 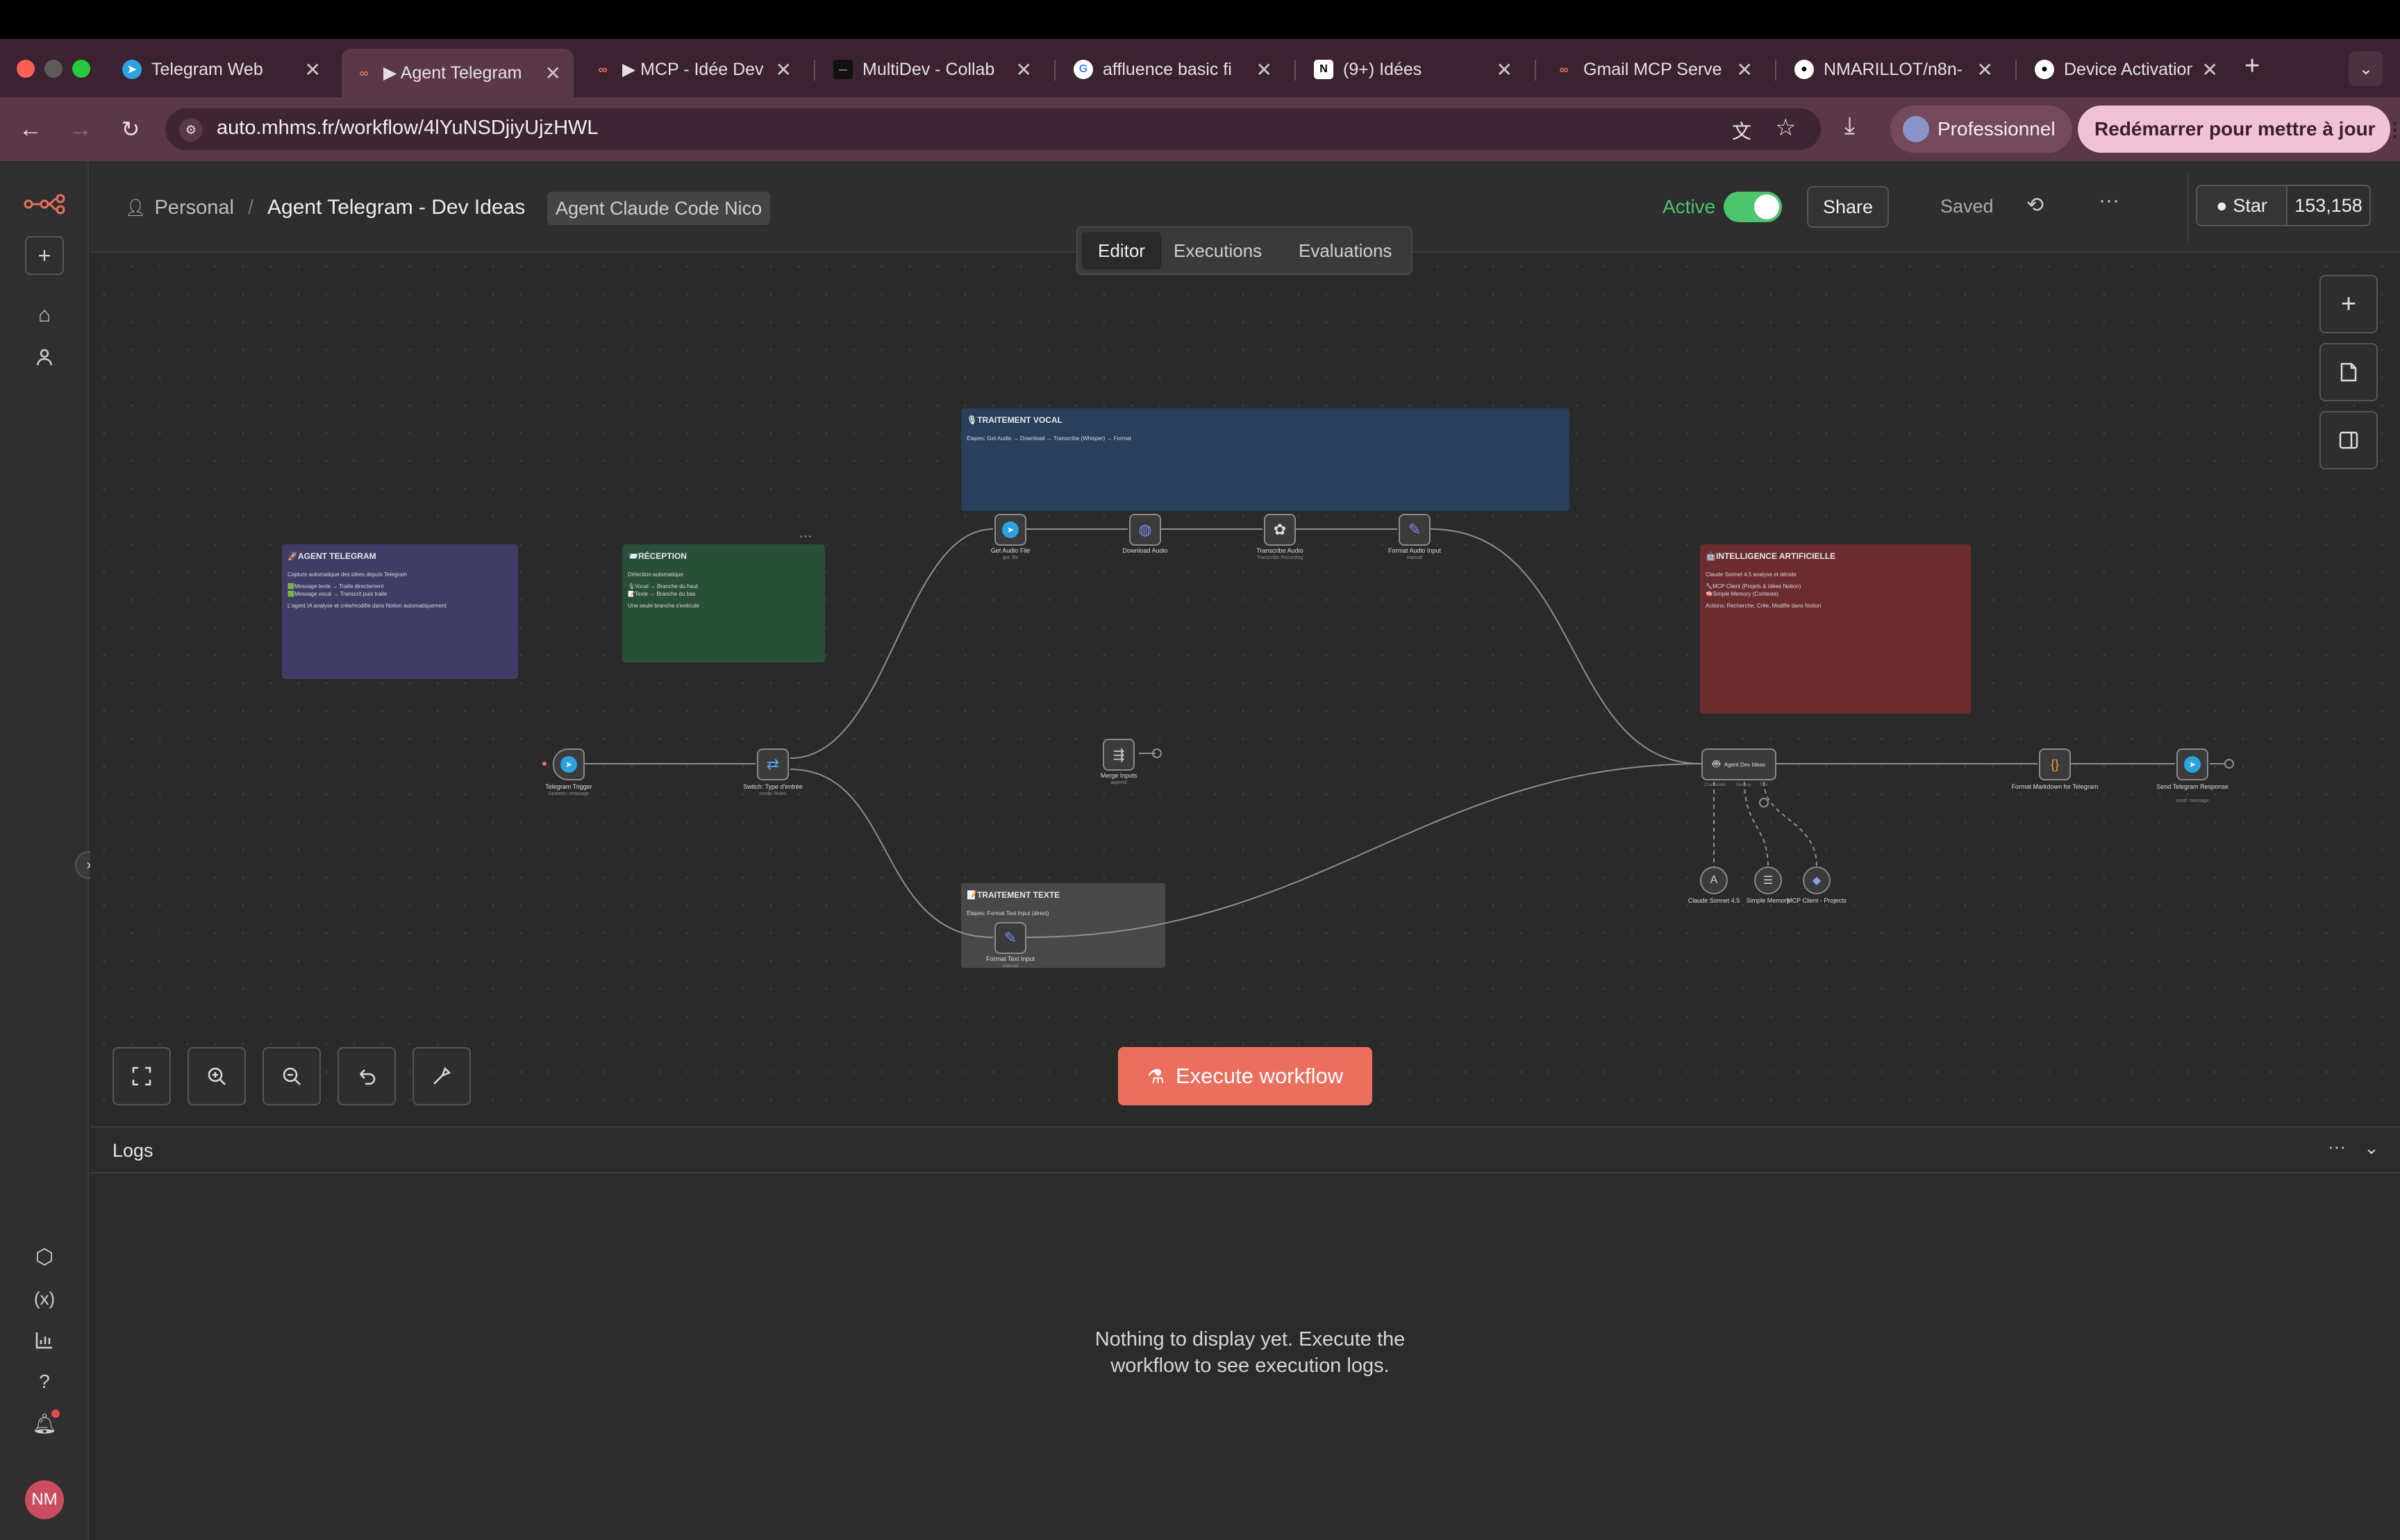 What do you see at coordinates (2348, 304) in the screenshot?
I see `add-node-button: +` at bounding box center [2348, 304].